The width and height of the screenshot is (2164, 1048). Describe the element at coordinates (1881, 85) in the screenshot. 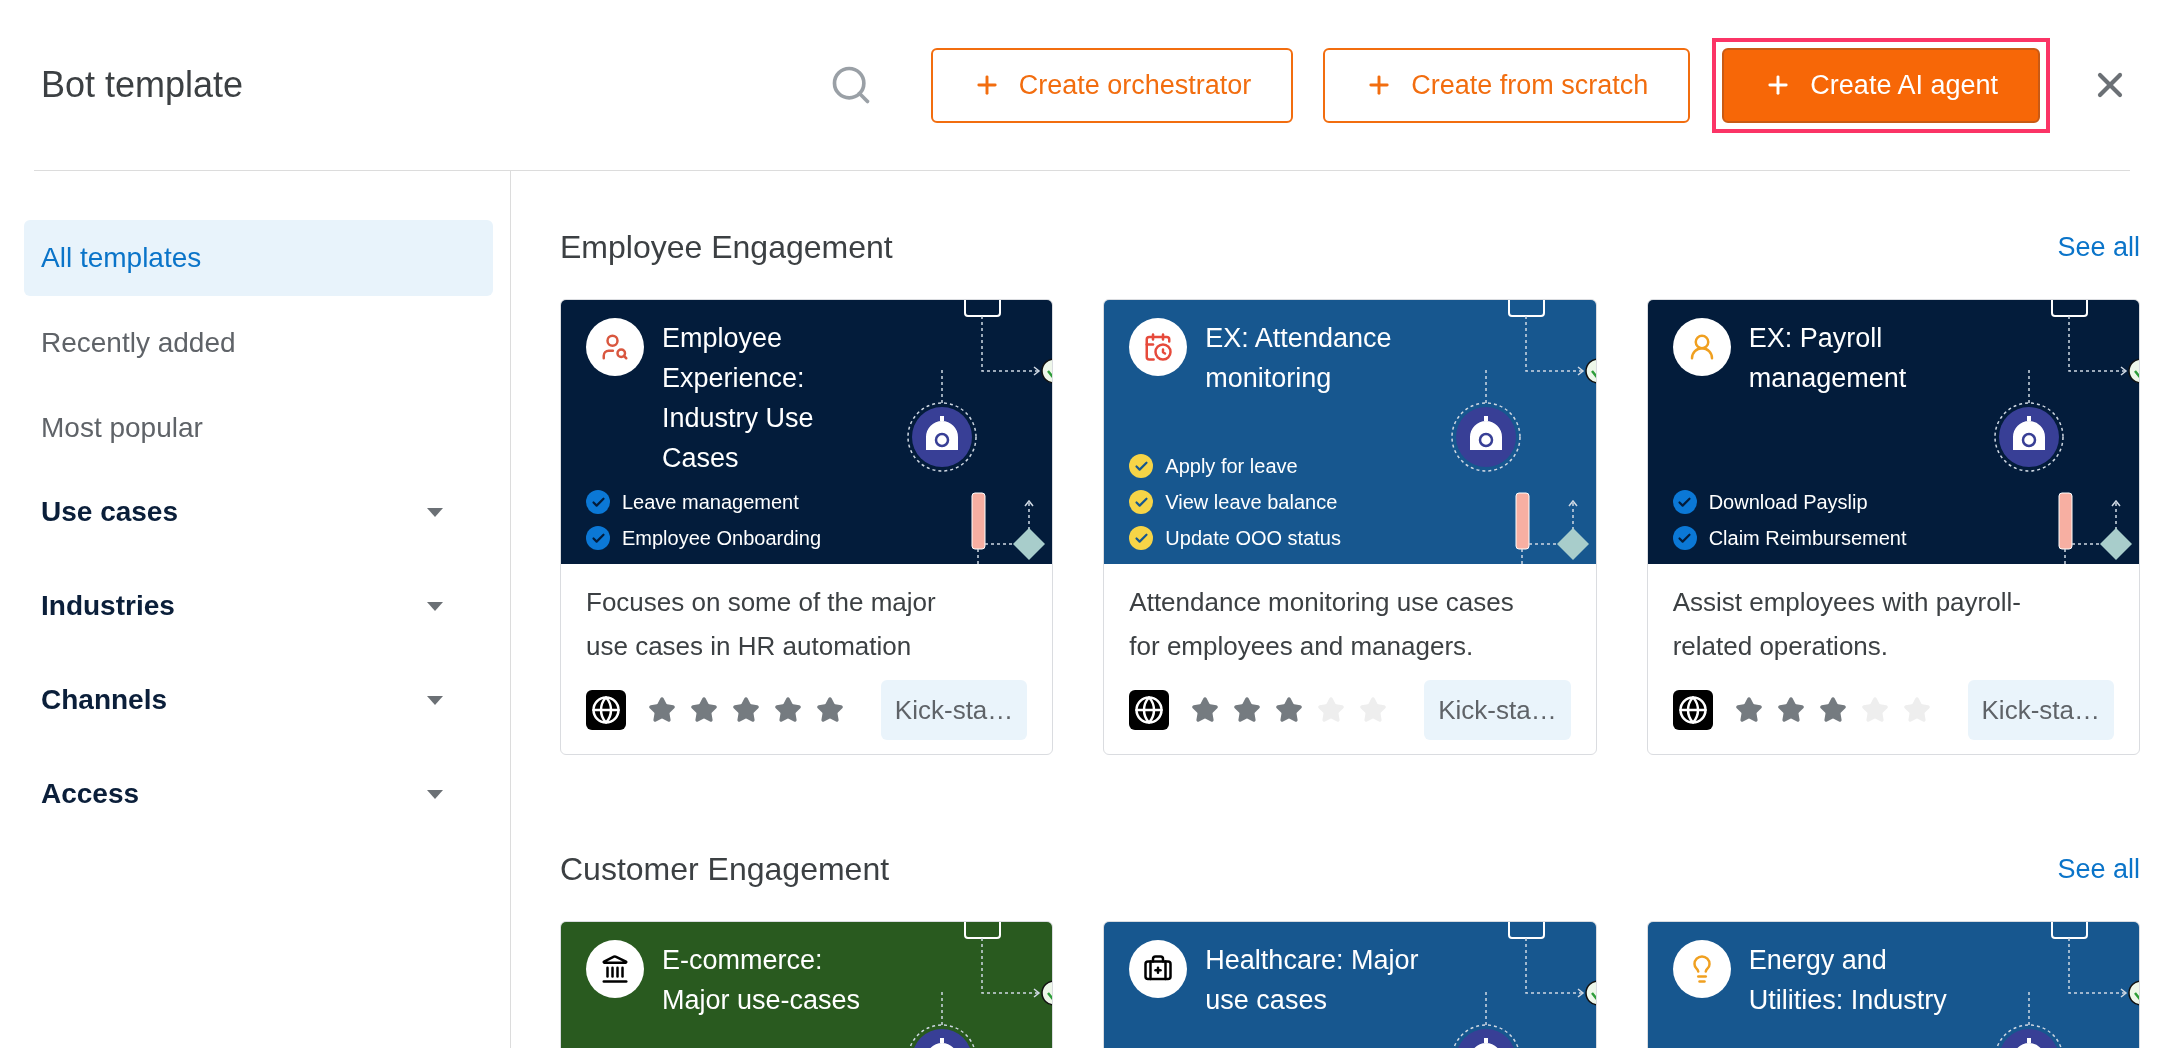

I see `primary-button: Create AI agent` at that location.